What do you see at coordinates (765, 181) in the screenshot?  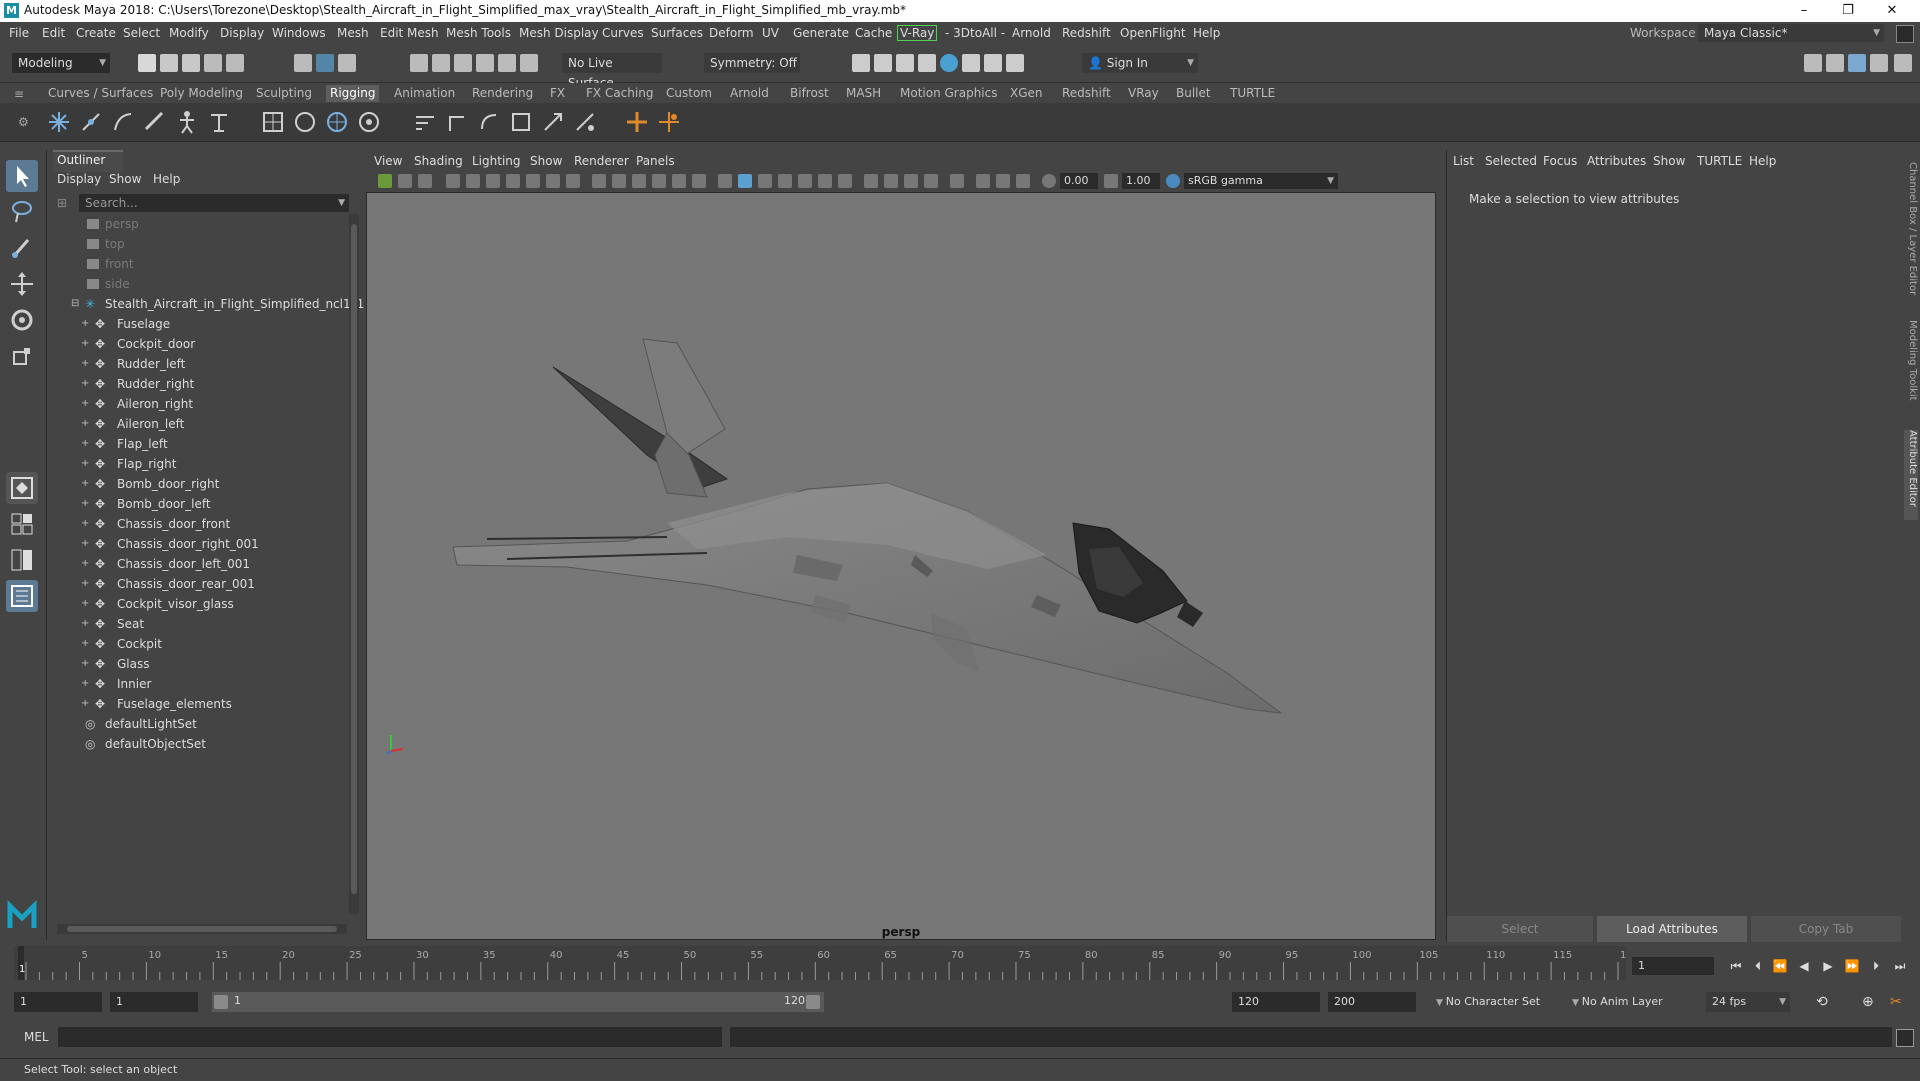 I see `default-material-icon` at bounding box center [765, 181].